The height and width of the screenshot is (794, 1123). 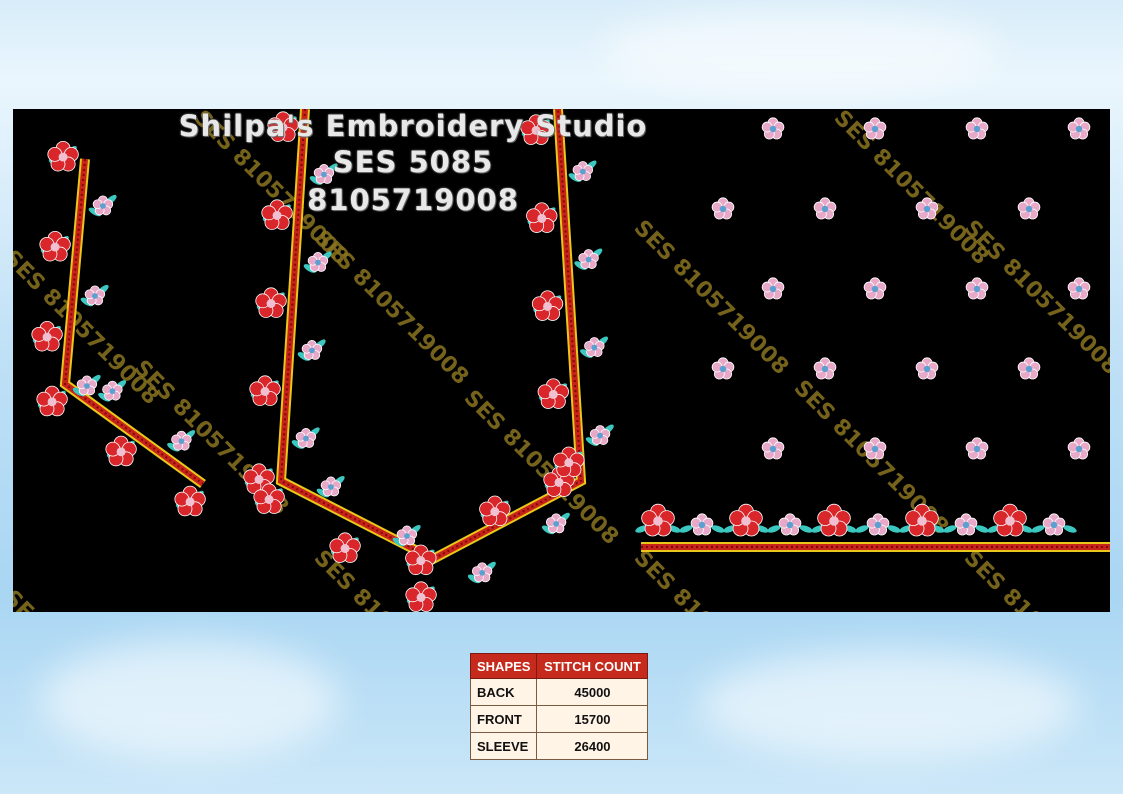 I want to click on count-cell: 26400, so click(x=592, y=746).